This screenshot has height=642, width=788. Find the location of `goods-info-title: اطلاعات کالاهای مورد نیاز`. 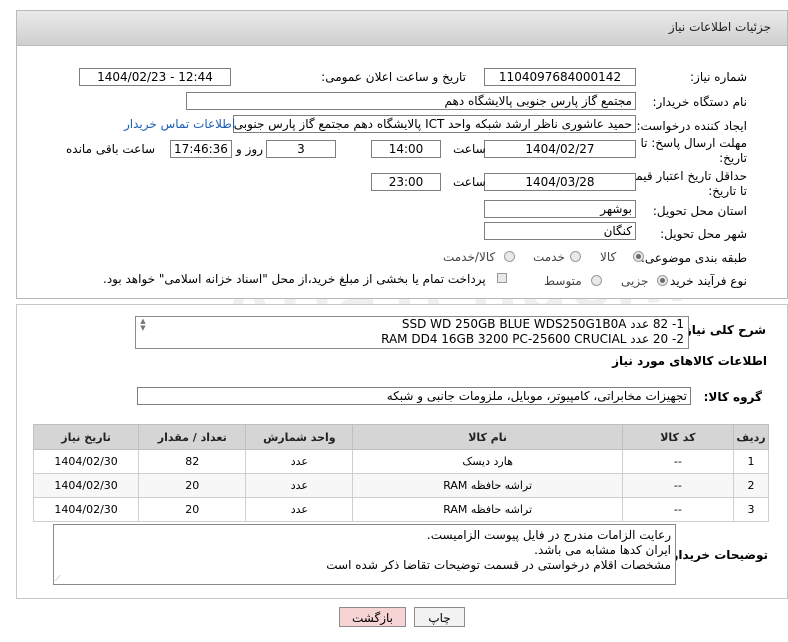

goods-info-title: اطلاعات کالاهای مورد نیاز is located at coordinates (689, 361).